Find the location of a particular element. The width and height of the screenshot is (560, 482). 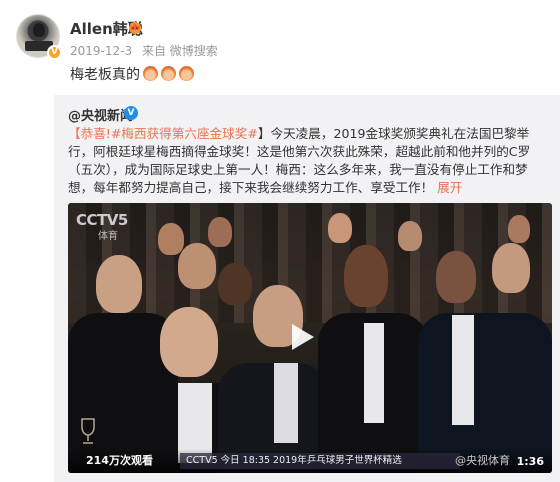

play-icon is located at coordinates (302, 337).